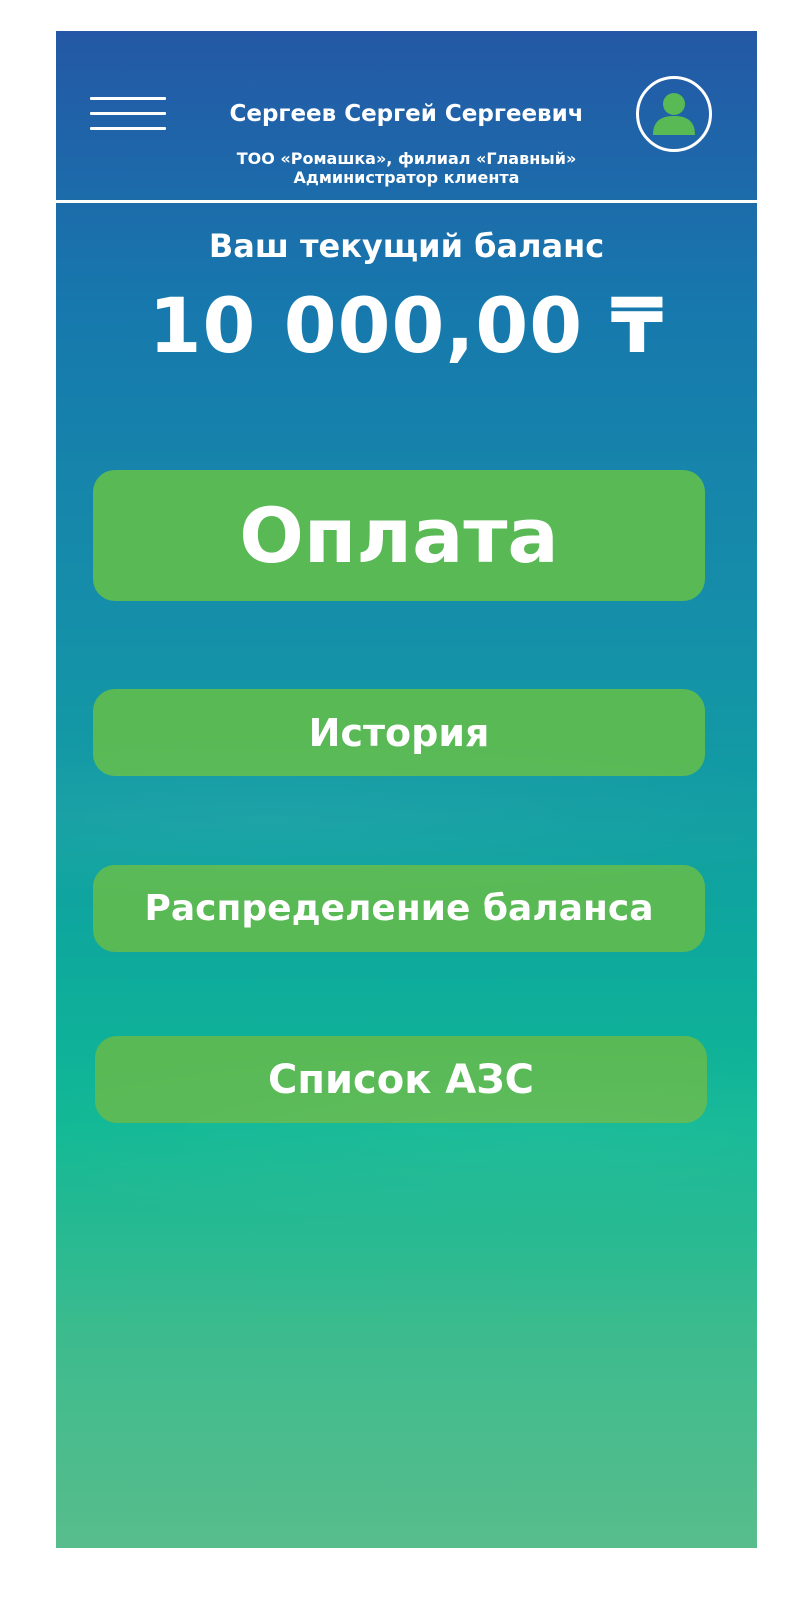 The height and width of the screenshot is (1600, 796). Describe the element at coordinates (406, 114) in the screenshot. I see `user-name: Сергеев Сергей Сергеевич` at that location.